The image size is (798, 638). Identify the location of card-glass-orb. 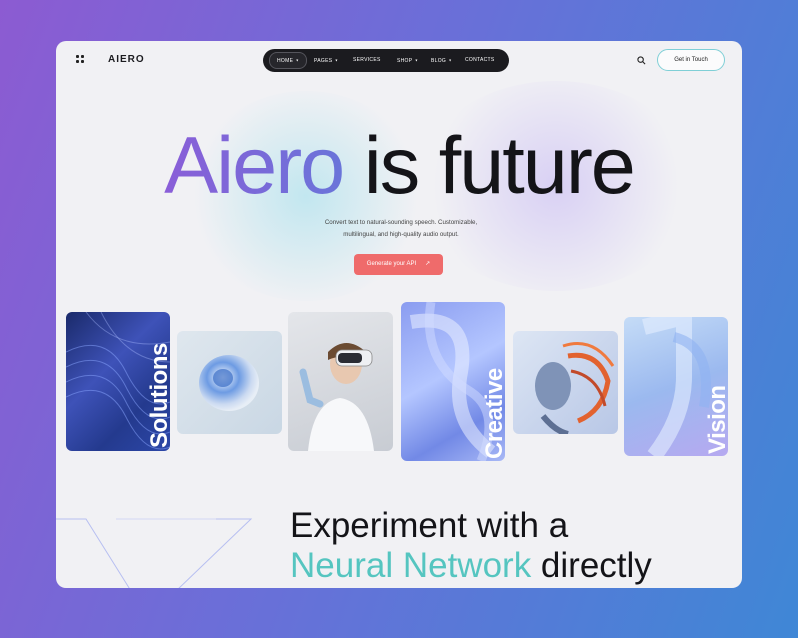
(229, 382).